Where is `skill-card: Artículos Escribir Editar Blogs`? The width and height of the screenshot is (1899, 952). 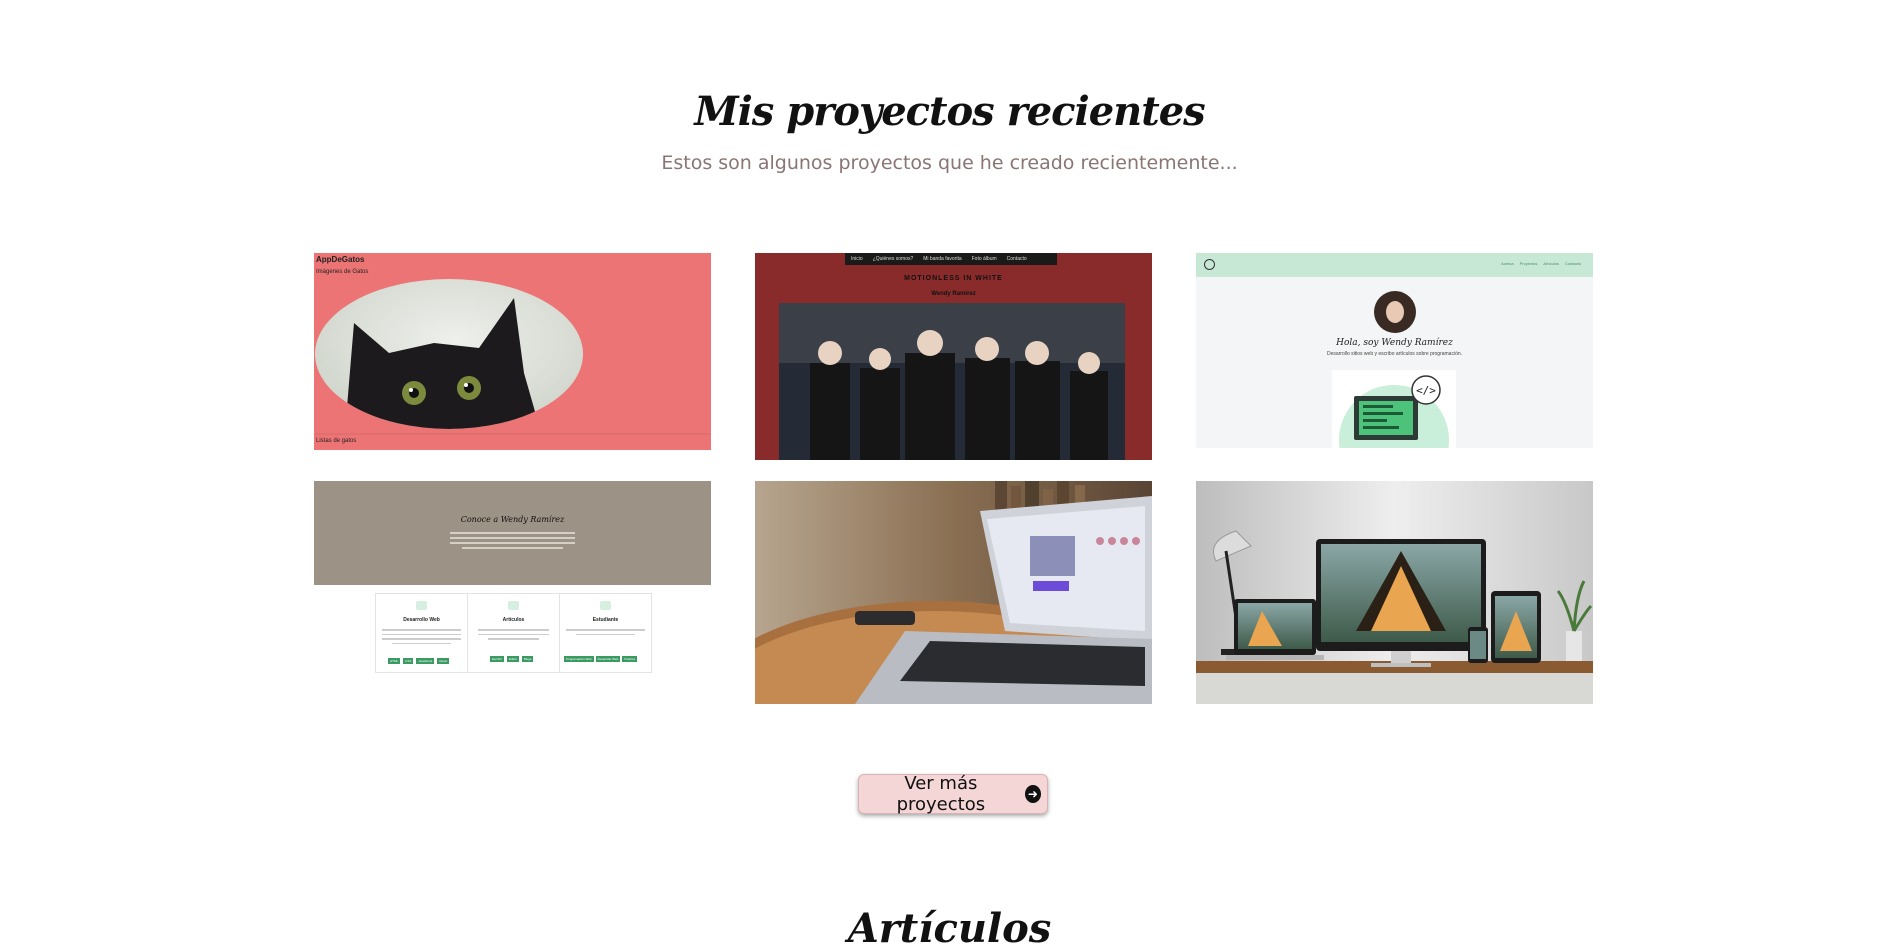 skill-card: Artículos Escribir Editar Blogs is located at coordinates (514, 633).